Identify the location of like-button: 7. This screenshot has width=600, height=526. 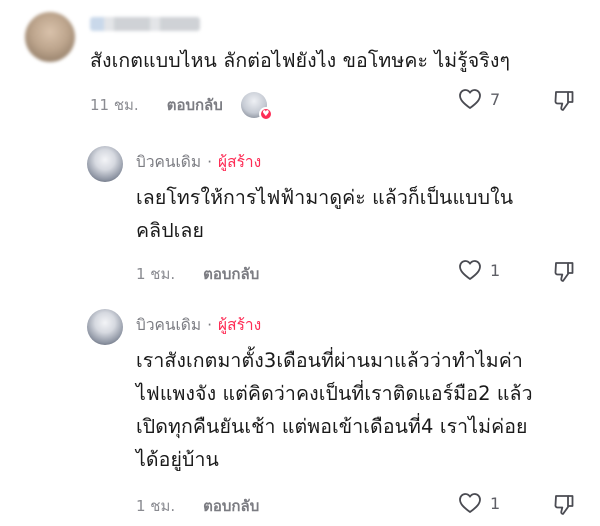
(479, 99).